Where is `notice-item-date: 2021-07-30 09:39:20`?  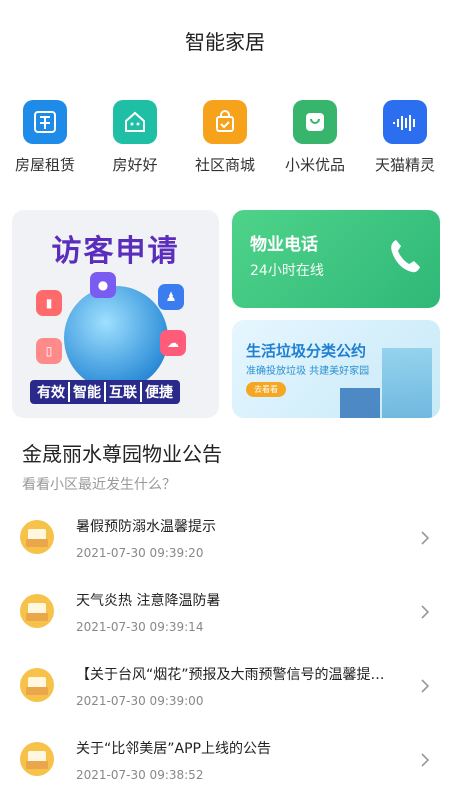
notice-item-date: 2021-07-30 09:39:20 is located at coordinates (140, 553).